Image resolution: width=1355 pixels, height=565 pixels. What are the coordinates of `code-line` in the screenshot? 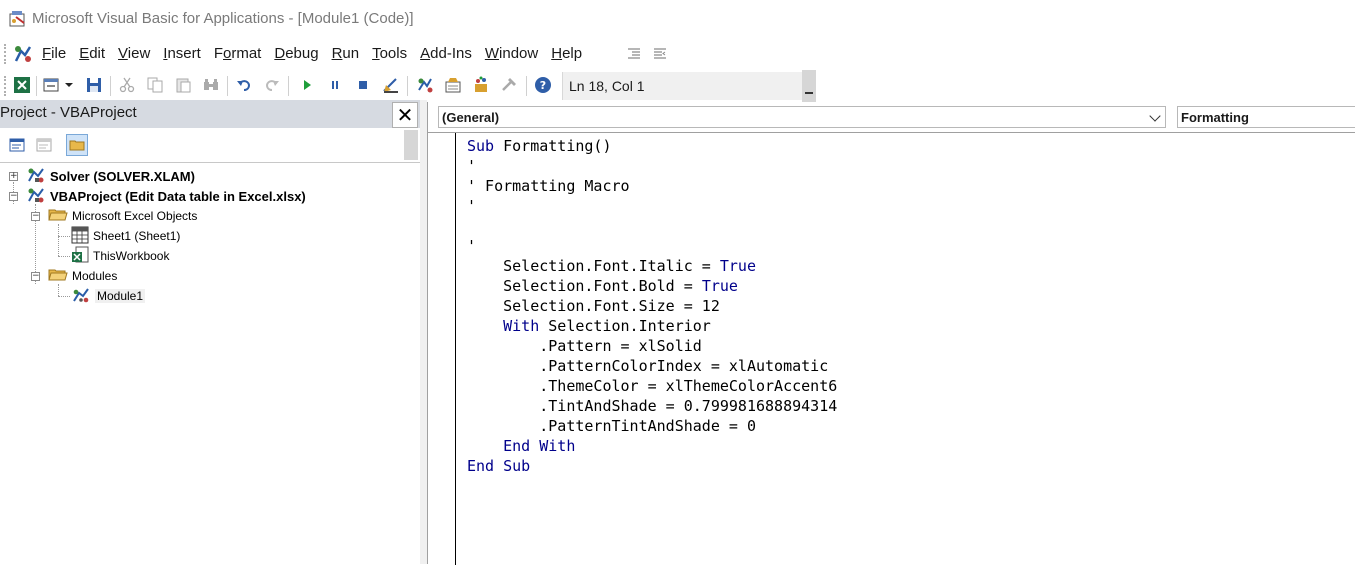 It's located at (652, 226).